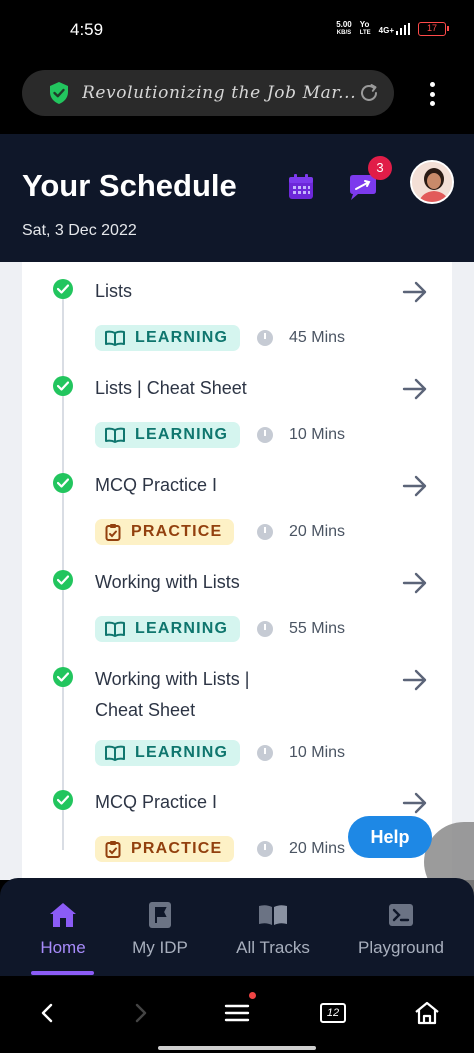 The height and width of the screenshot is (1053, 474). Describe the element at coordinates (386, 30) in the screenshot. I see `sim2-label: 4G+` at that location.